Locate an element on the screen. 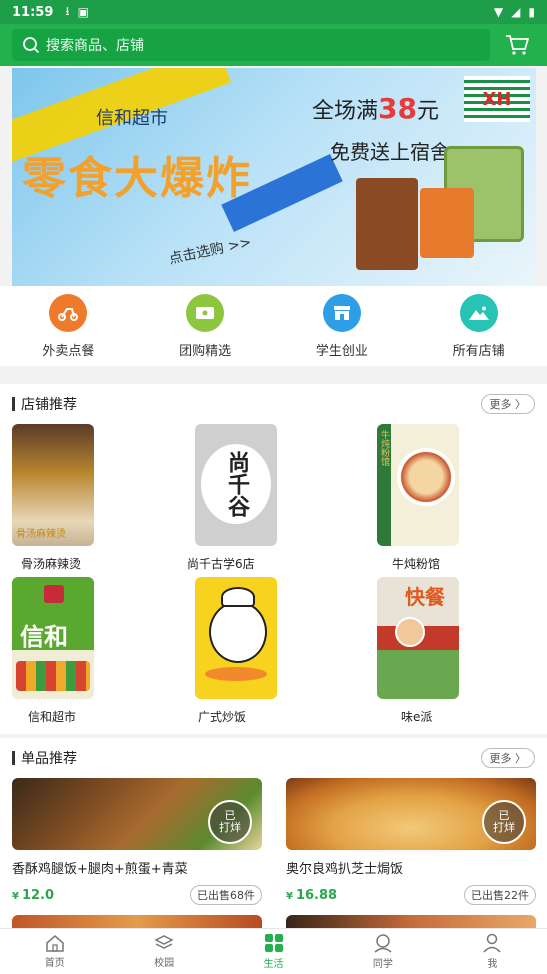 This screenshot has width=547, height=974. top-bar: 搜索商品、店铺 is located at coordinates (273, 45).